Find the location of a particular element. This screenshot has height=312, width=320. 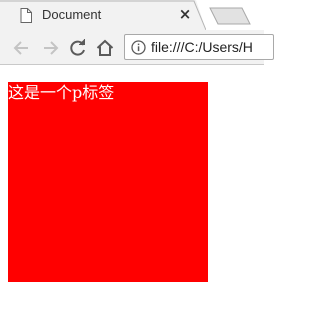

home-button is located at coordinates (105, 48).